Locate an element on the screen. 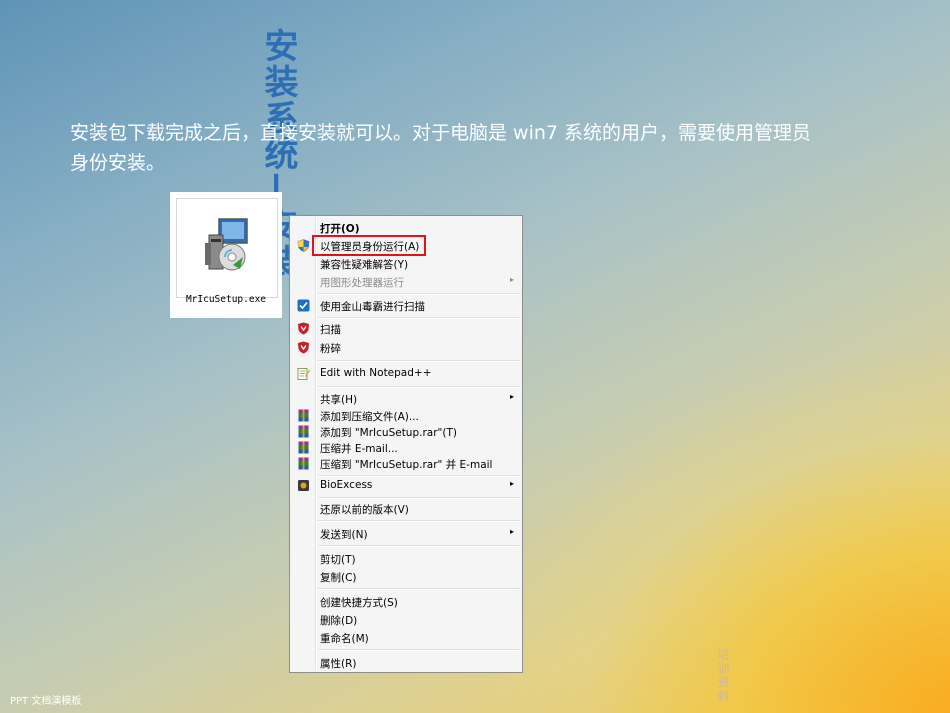 This screenshot has height=713, width=950. kingsoft-icon is located at coordinates (303, 305).